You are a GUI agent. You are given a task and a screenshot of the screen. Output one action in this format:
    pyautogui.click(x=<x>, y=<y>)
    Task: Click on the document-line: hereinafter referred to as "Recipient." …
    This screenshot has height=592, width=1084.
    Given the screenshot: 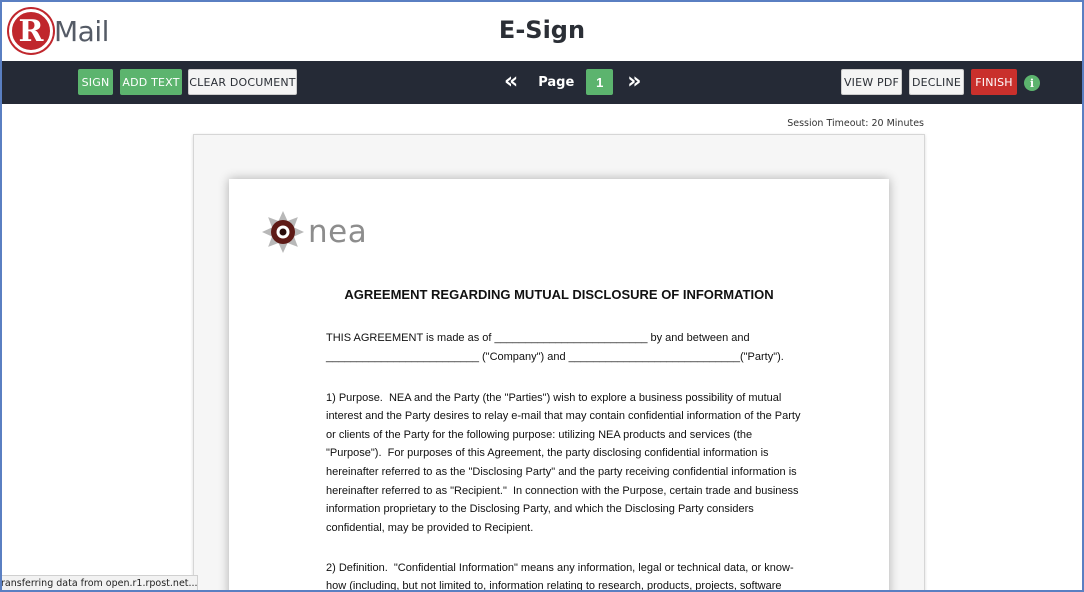 What is the action you would take?
    pyautogui.click(x=562, y=491)
    